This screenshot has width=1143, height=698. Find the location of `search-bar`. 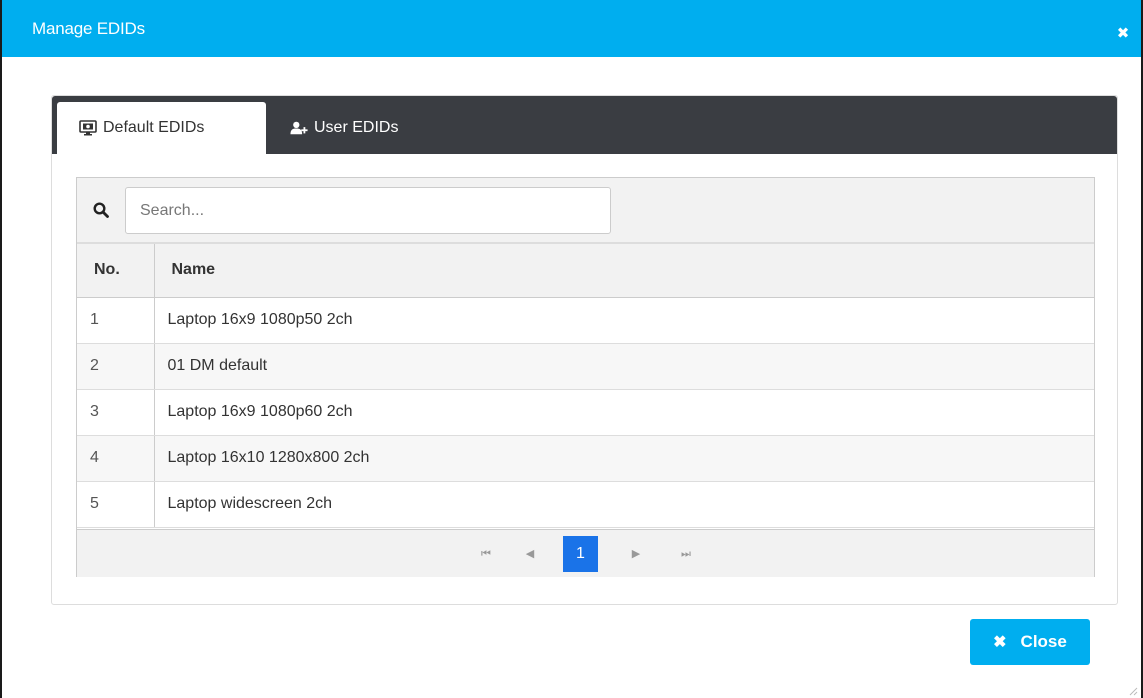

search-bar is located at coordinates (585, 211).